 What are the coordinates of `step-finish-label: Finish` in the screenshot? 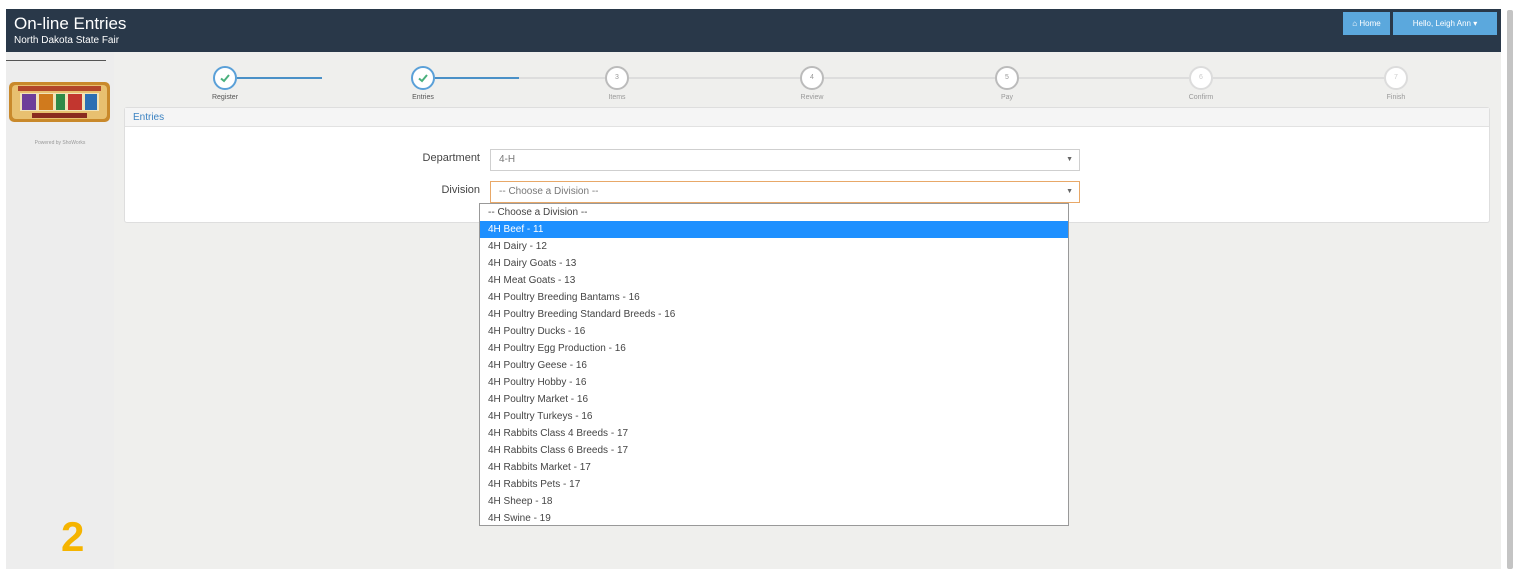 It's located at (1396, 97).